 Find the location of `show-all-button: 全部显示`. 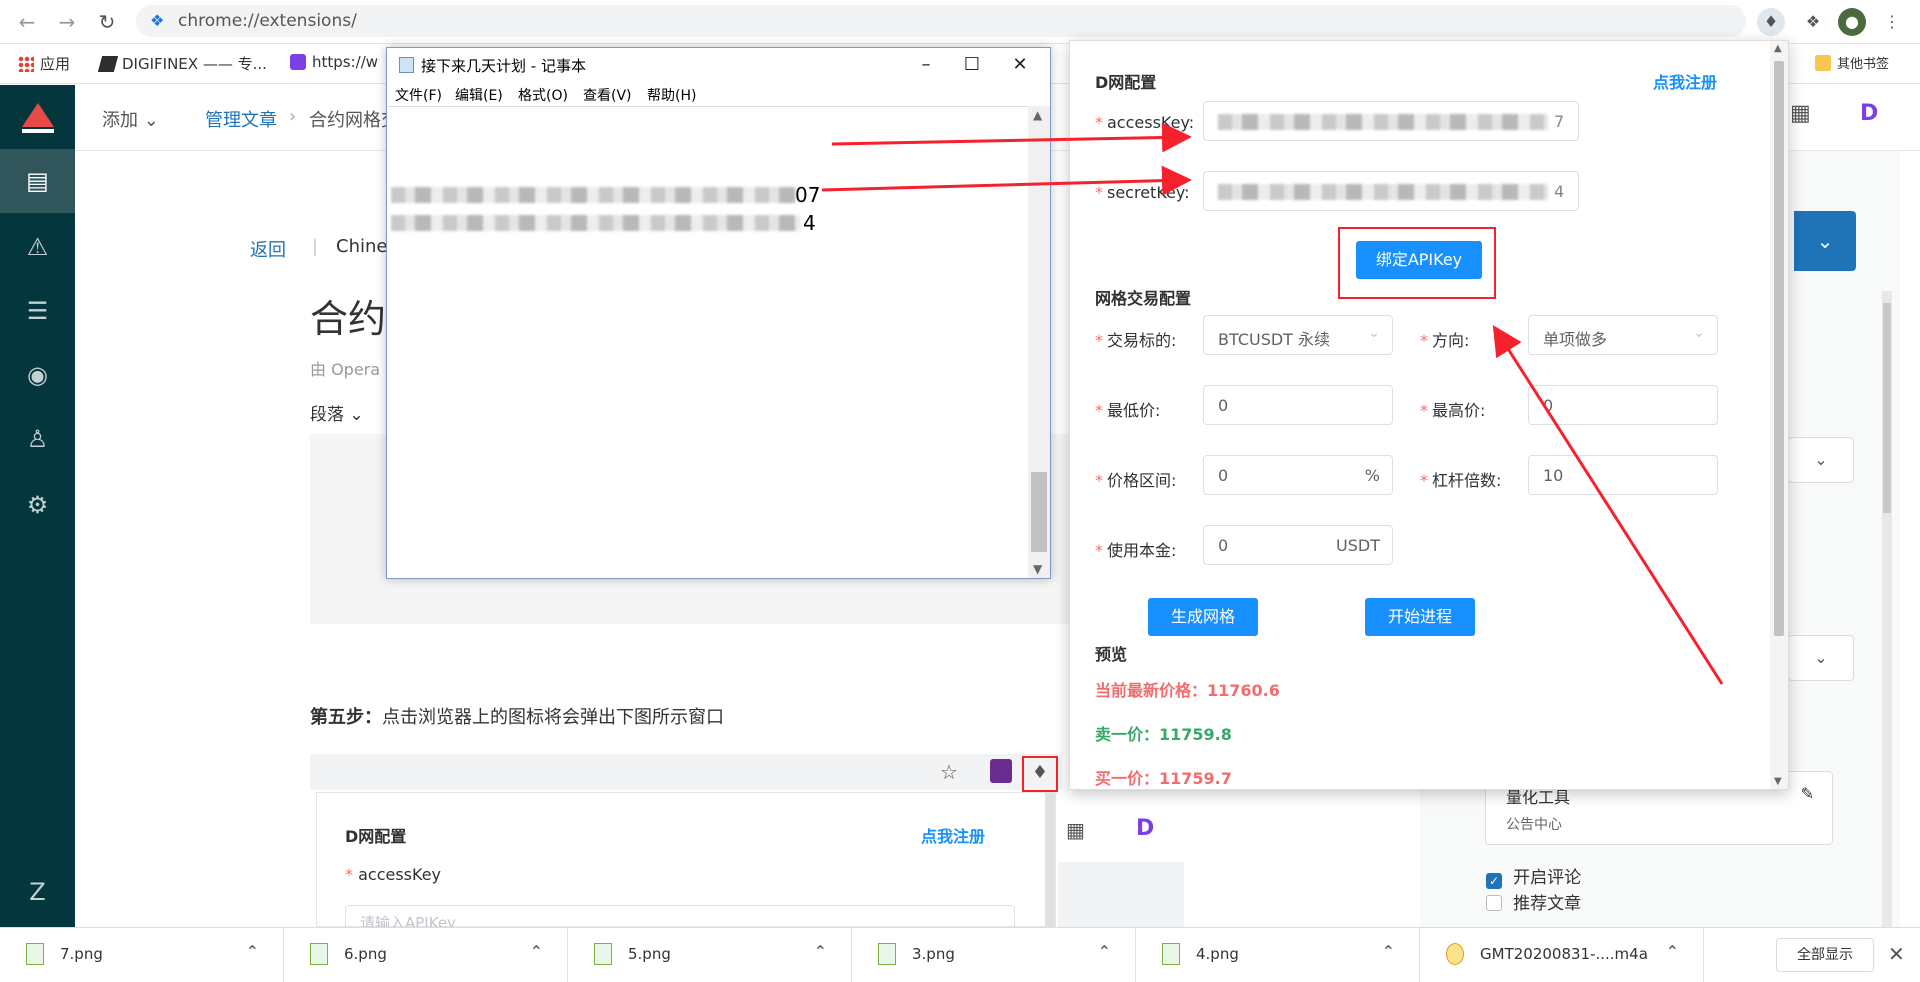

show-all-button: 全部显示 is located at coordinates (1825, 955).